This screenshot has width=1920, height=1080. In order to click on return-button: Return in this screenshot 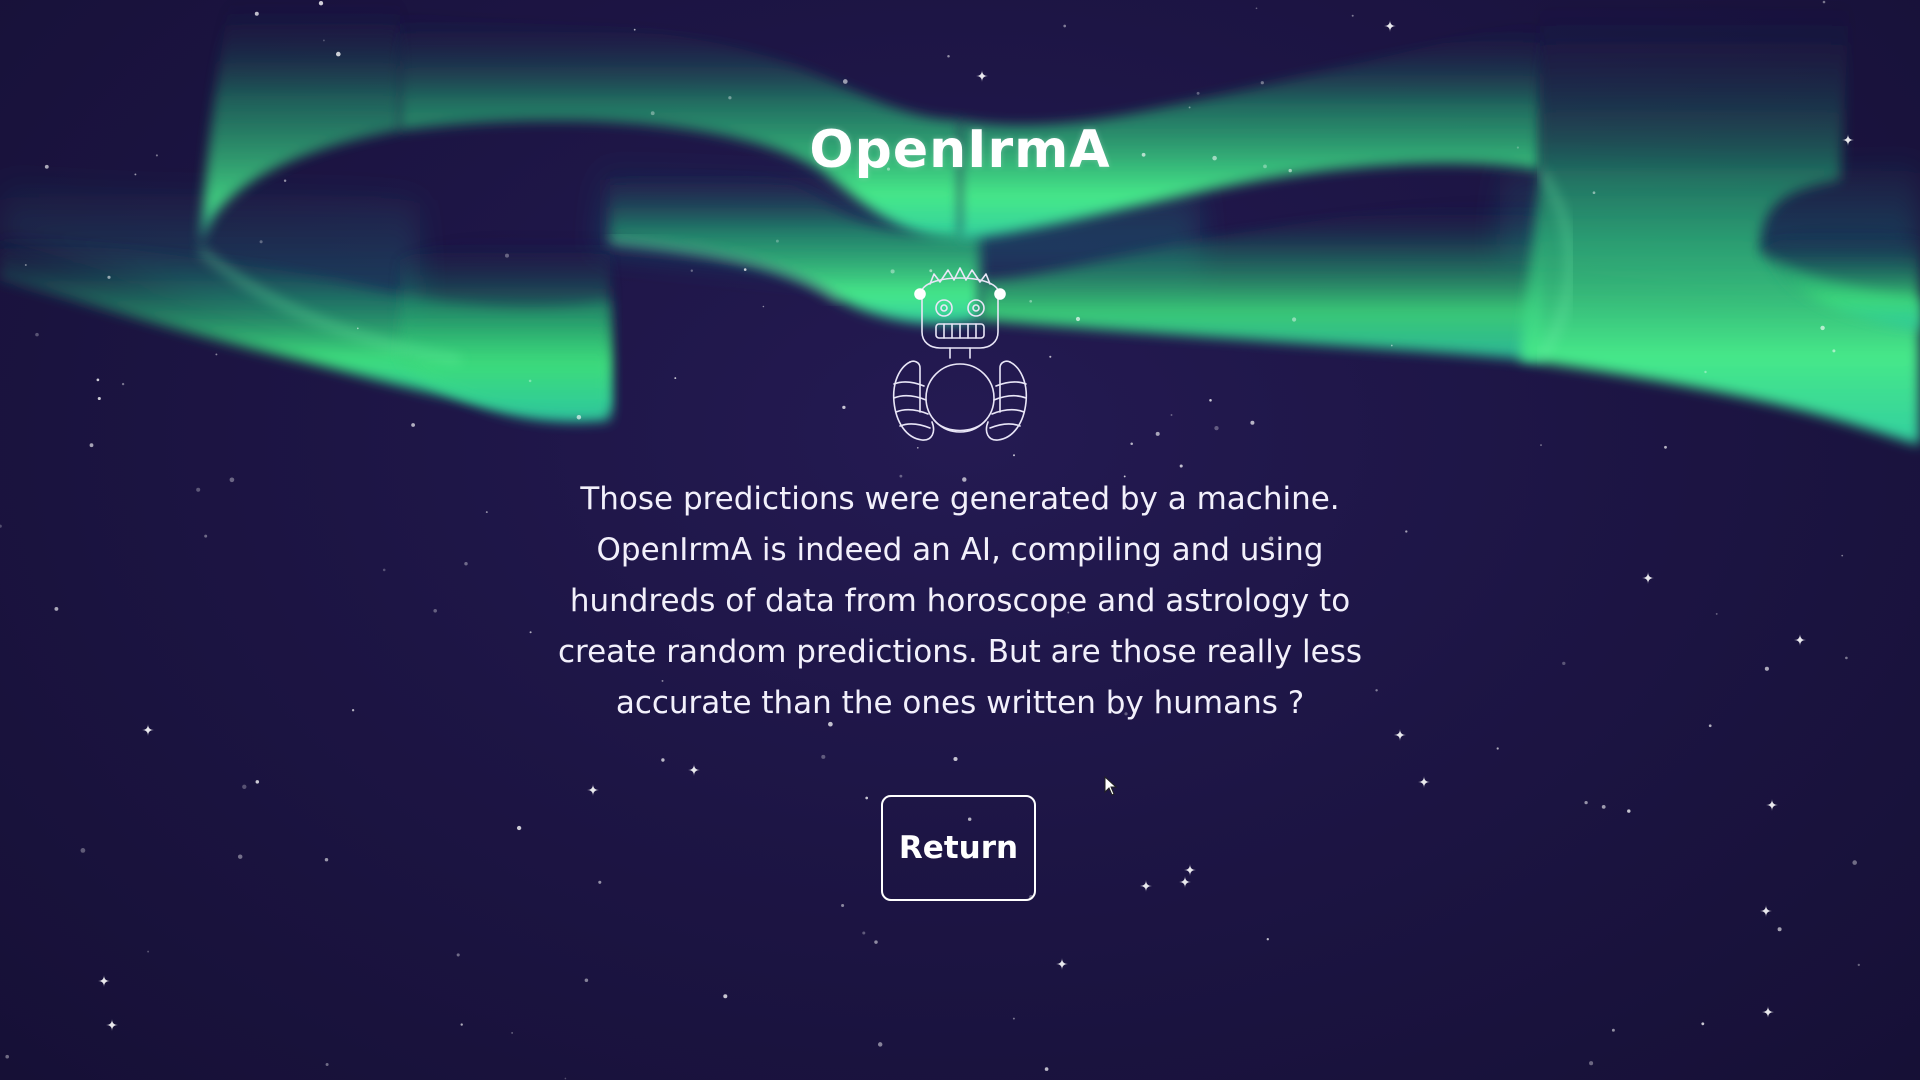, I will do `click(958, 848)`.